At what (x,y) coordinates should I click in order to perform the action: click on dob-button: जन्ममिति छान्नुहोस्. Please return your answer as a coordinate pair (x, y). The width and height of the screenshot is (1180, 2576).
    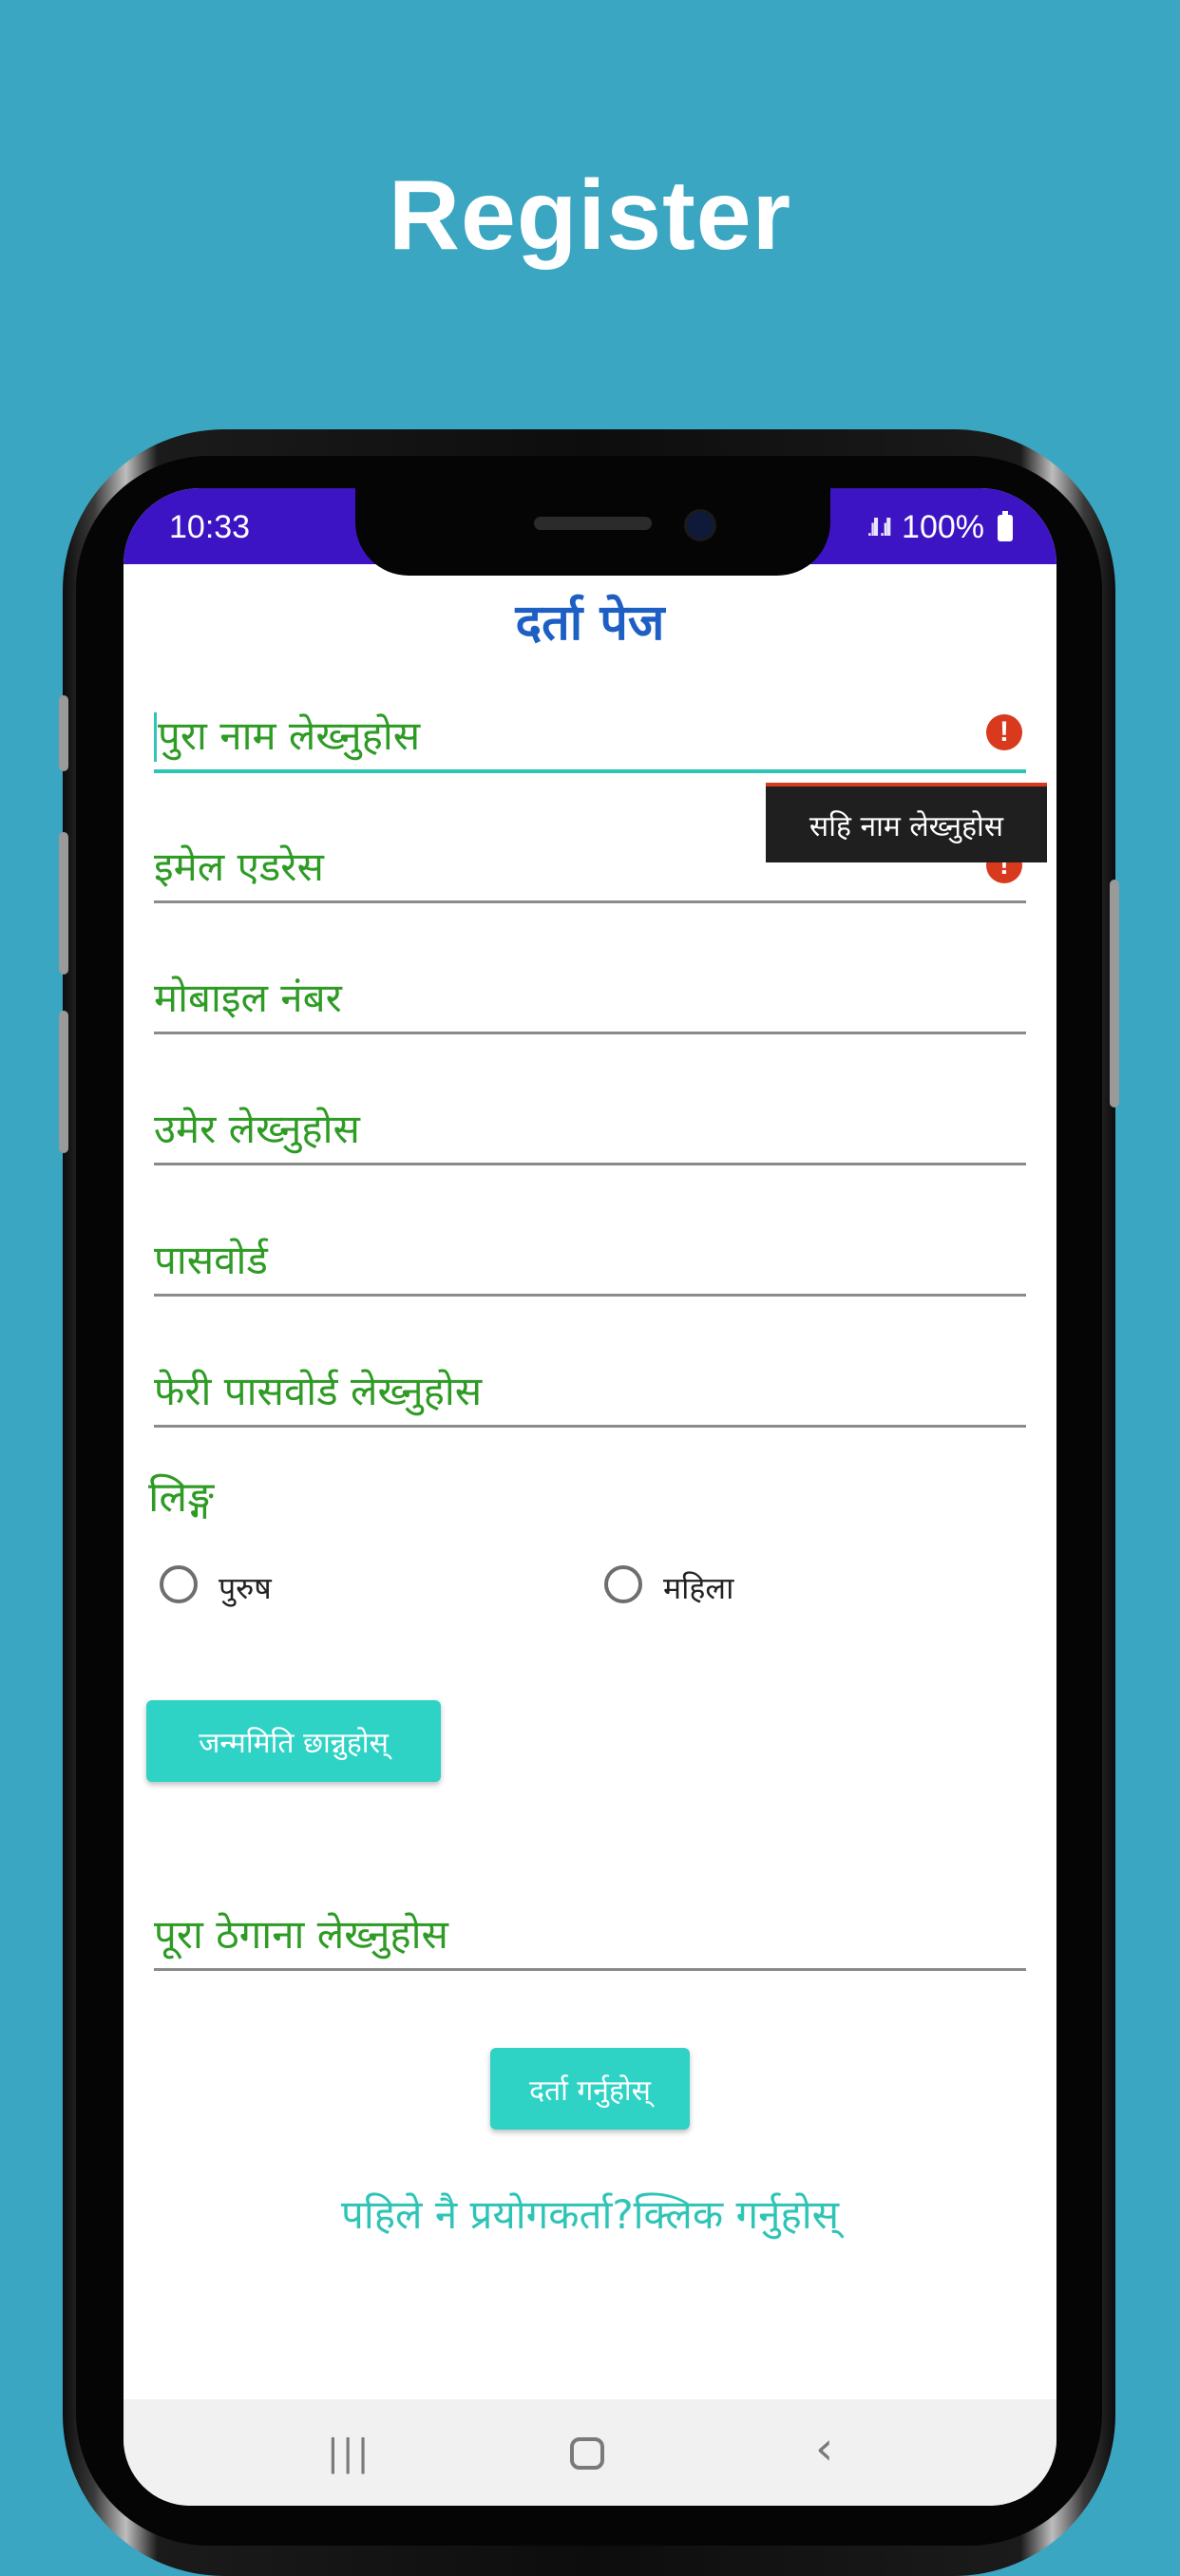
    Looking at the image, I should click on (293, 1741).